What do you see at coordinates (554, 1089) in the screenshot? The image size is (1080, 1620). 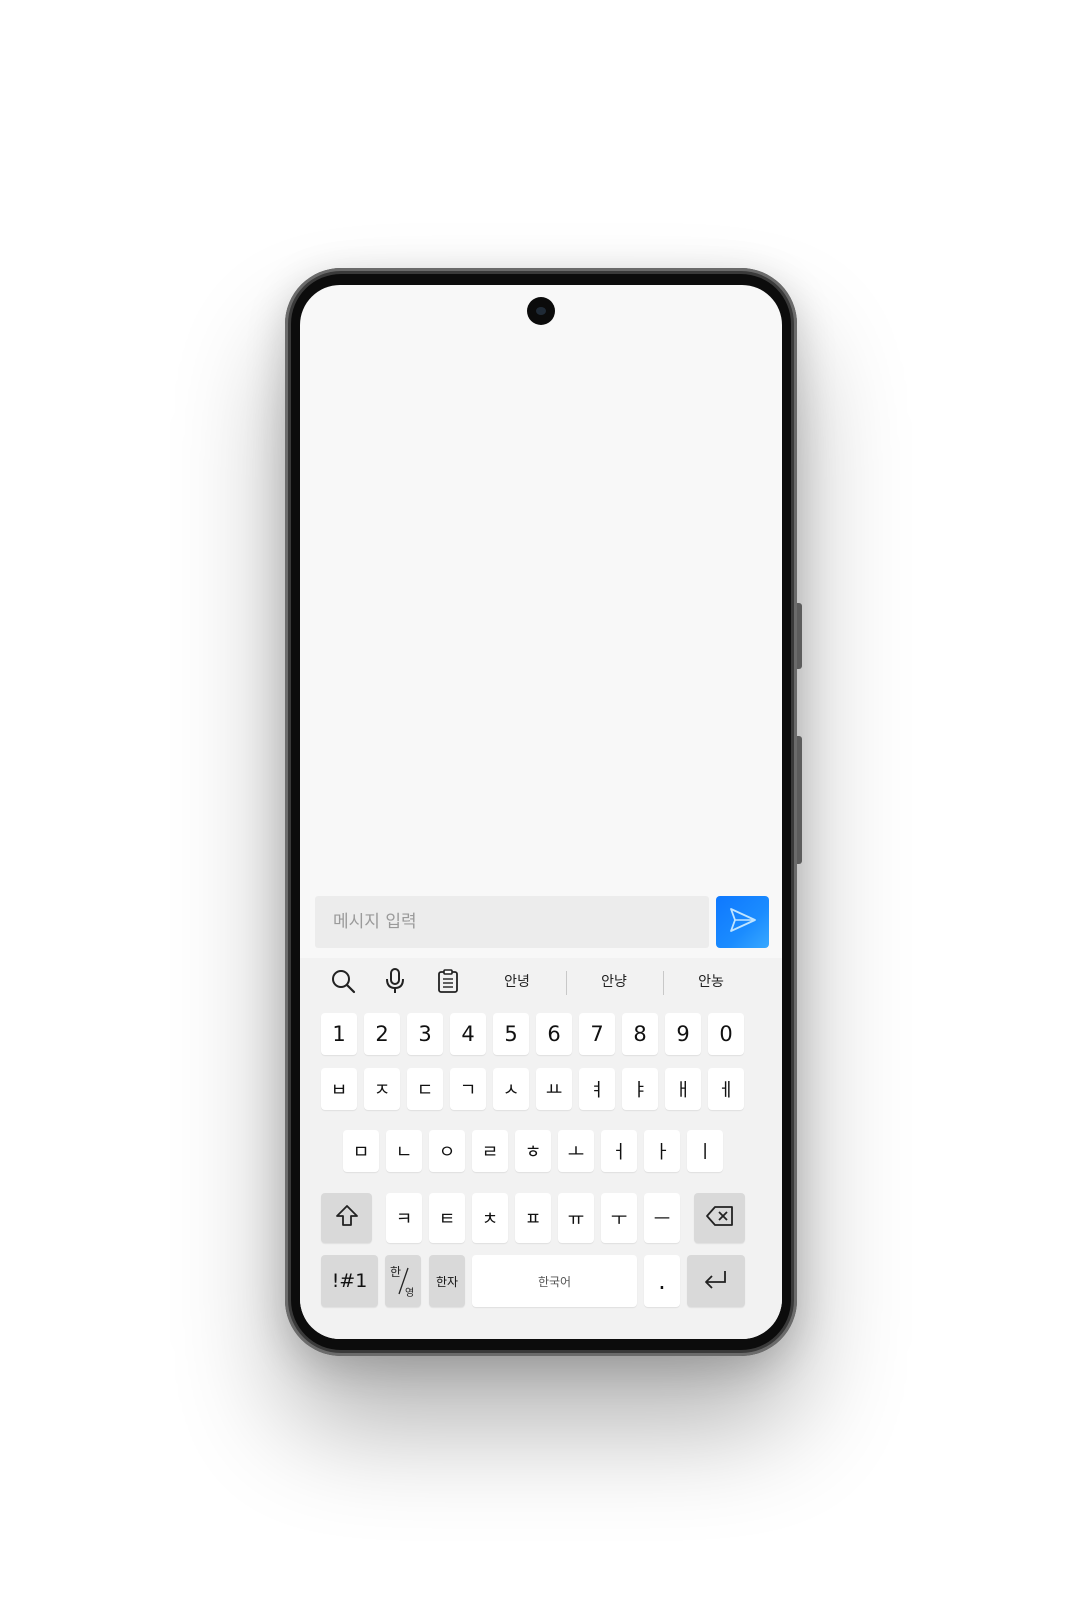 I see `key-yo: ㅛ` at bounding box center [554, 1089].